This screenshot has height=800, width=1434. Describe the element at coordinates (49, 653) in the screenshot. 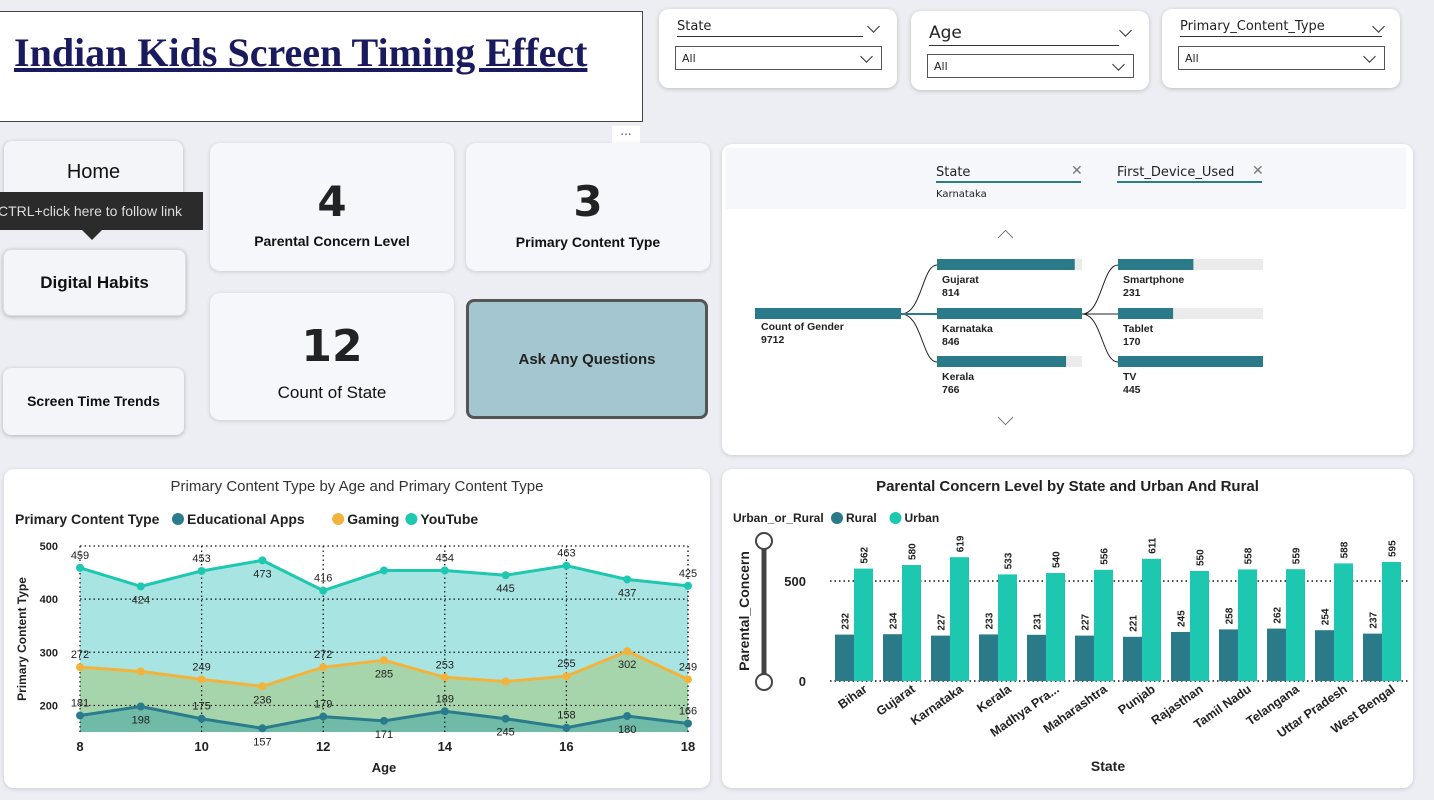

I see `area-y-tick: 300` at that location.